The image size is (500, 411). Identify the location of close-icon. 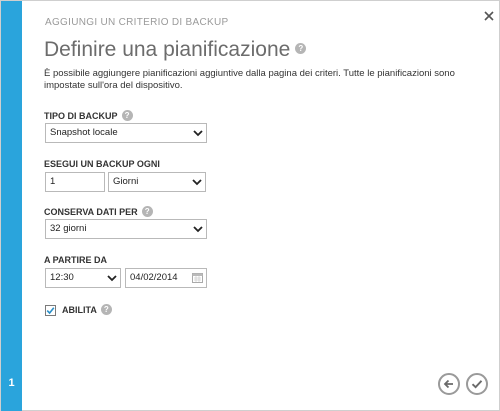
(489, 16).